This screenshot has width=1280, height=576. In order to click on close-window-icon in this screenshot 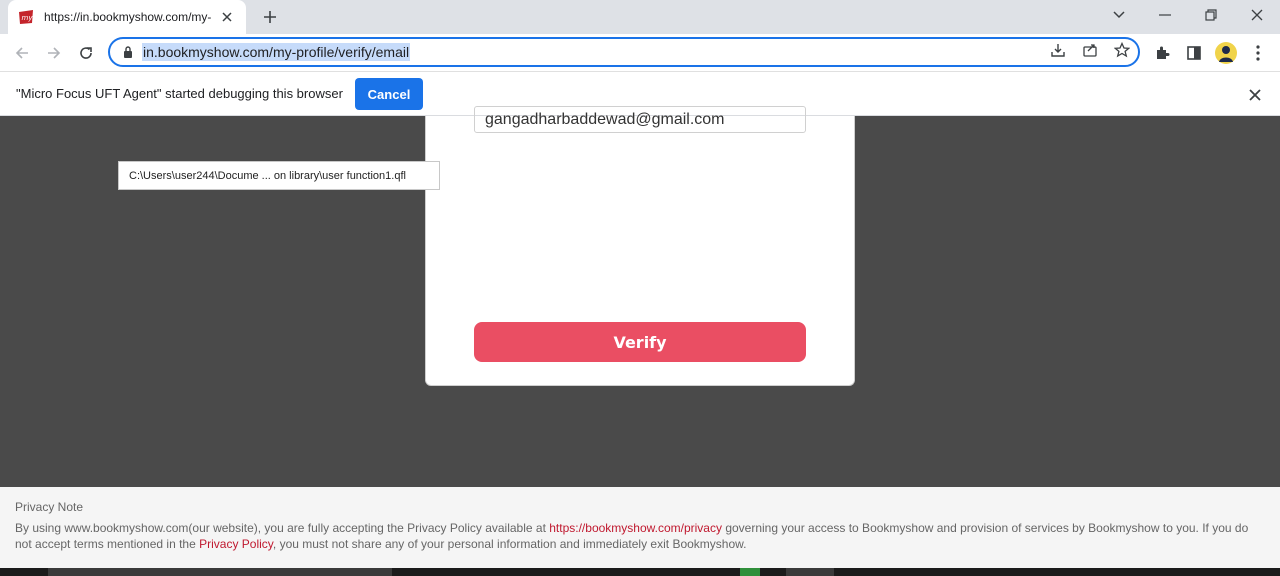, I will do `click(1257, 15)`.